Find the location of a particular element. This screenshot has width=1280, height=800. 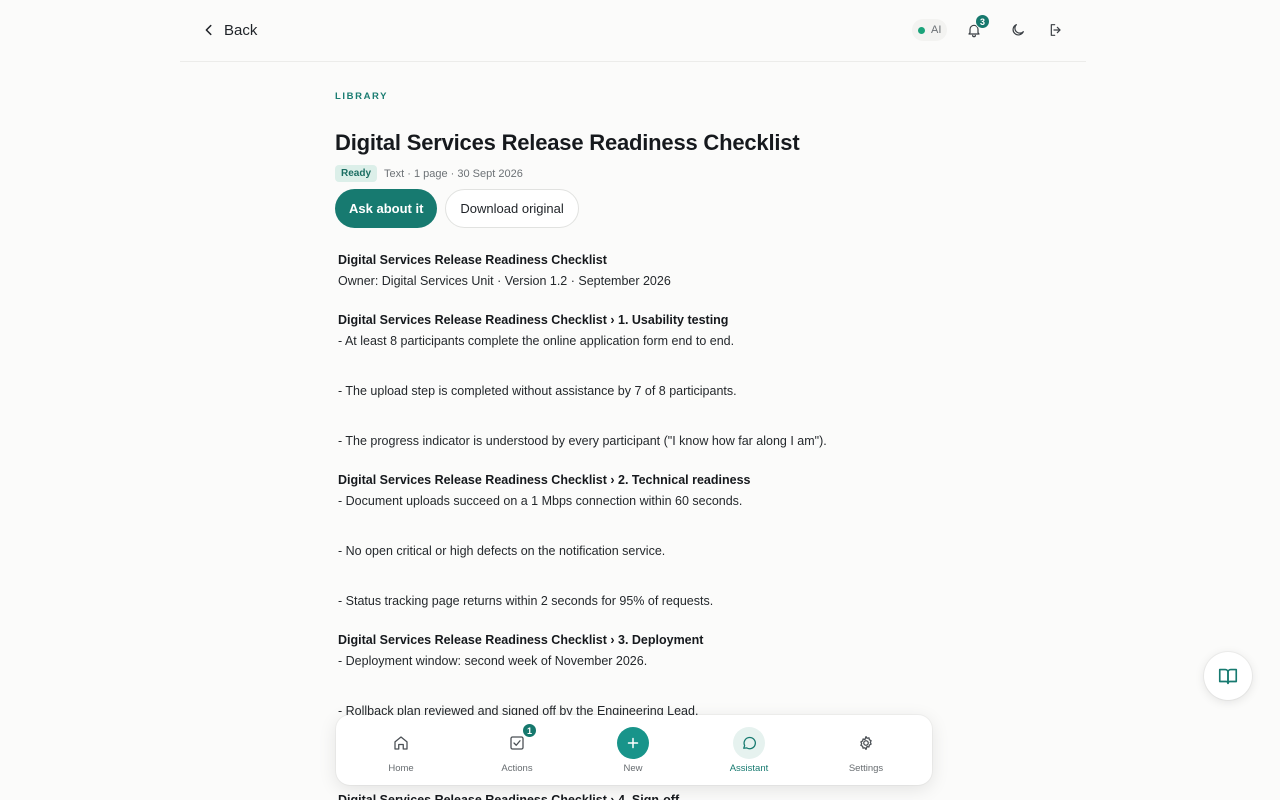

document-meta: Ready Text · 1 page · 30 Sept 2026 is located at coordinates (429, 173).